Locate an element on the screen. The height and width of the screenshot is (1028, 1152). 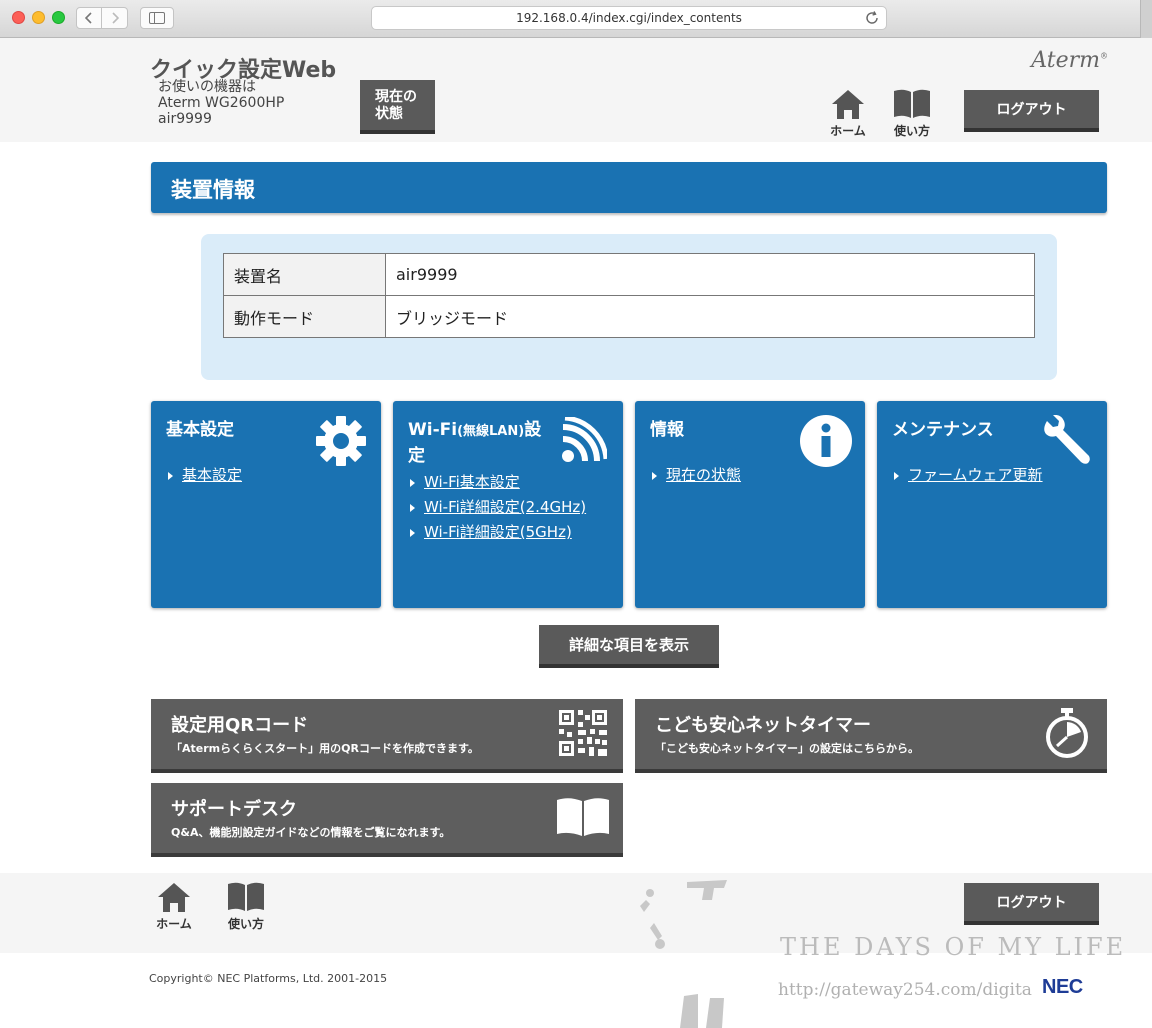
sidebar-icon is located at coordinates (157, 18).